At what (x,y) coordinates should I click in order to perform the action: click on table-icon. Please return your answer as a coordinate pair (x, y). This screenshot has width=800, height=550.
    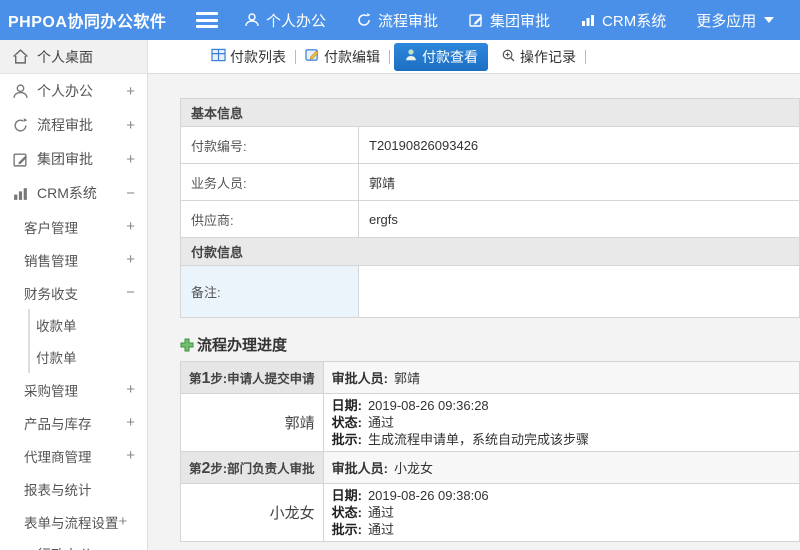
    Looking at the image, I should click on (218, 56).